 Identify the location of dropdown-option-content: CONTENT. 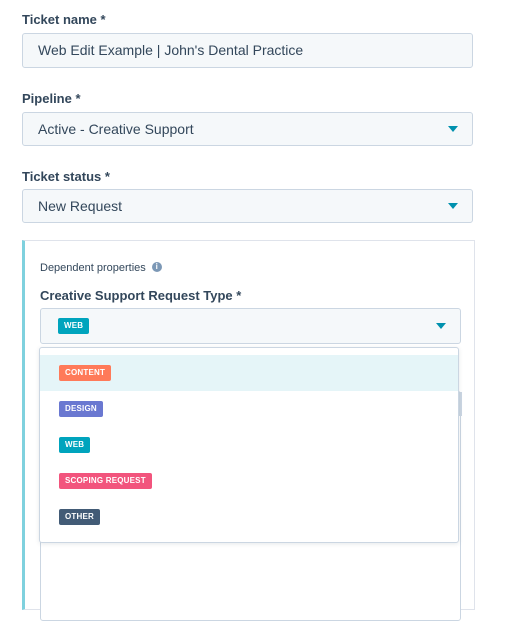
(249, 373).